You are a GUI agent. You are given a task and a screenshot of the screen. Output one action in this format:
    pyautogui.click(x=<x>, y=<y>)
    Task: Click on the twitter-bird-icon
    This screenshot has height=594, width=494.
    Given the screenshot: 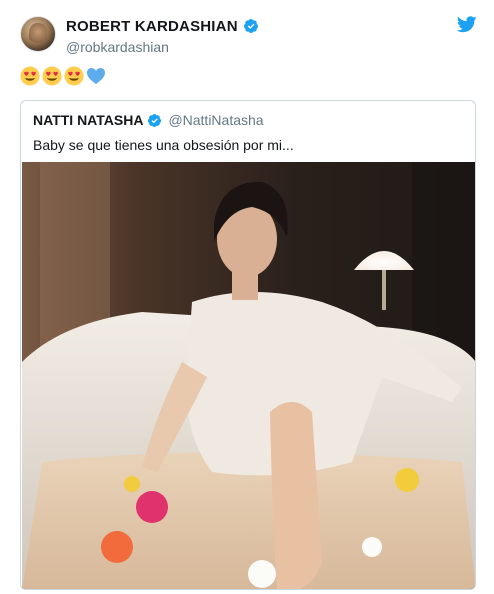 What is the action you would take?
    pyautogui.click(x=467, y=24)
    